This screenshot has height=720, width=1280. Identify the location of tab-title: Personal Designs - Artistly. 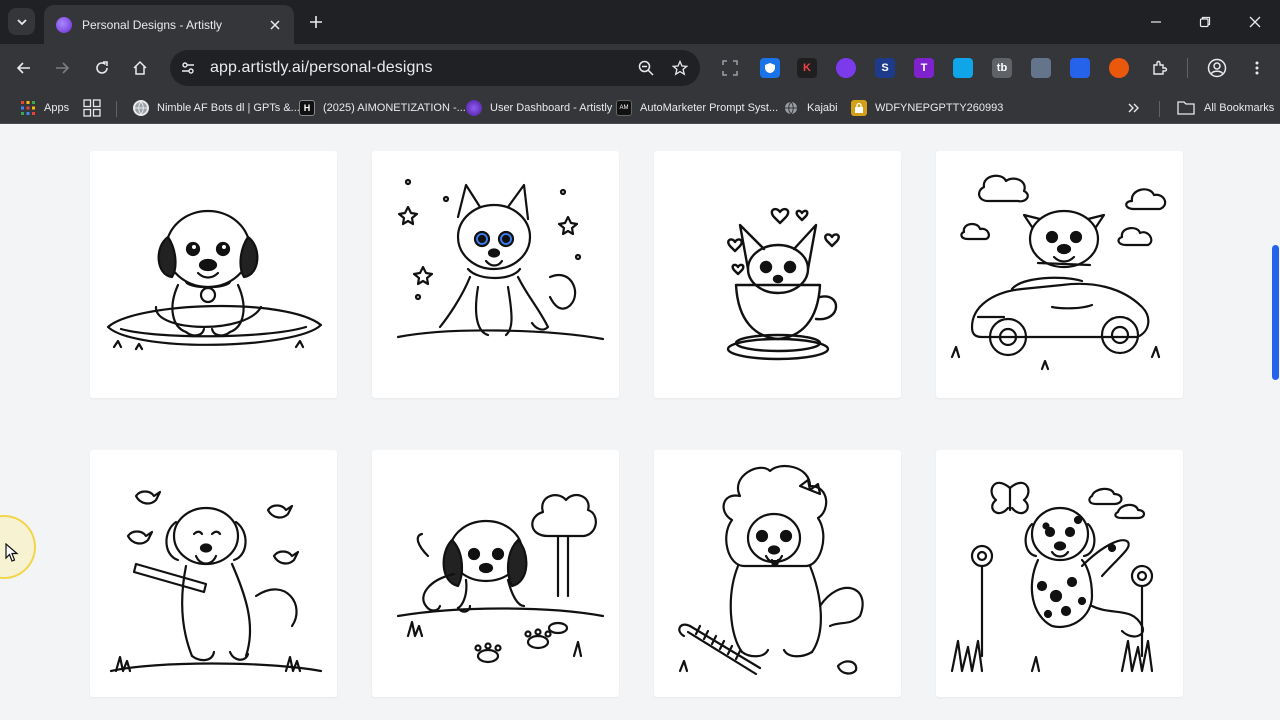
(152, 24).